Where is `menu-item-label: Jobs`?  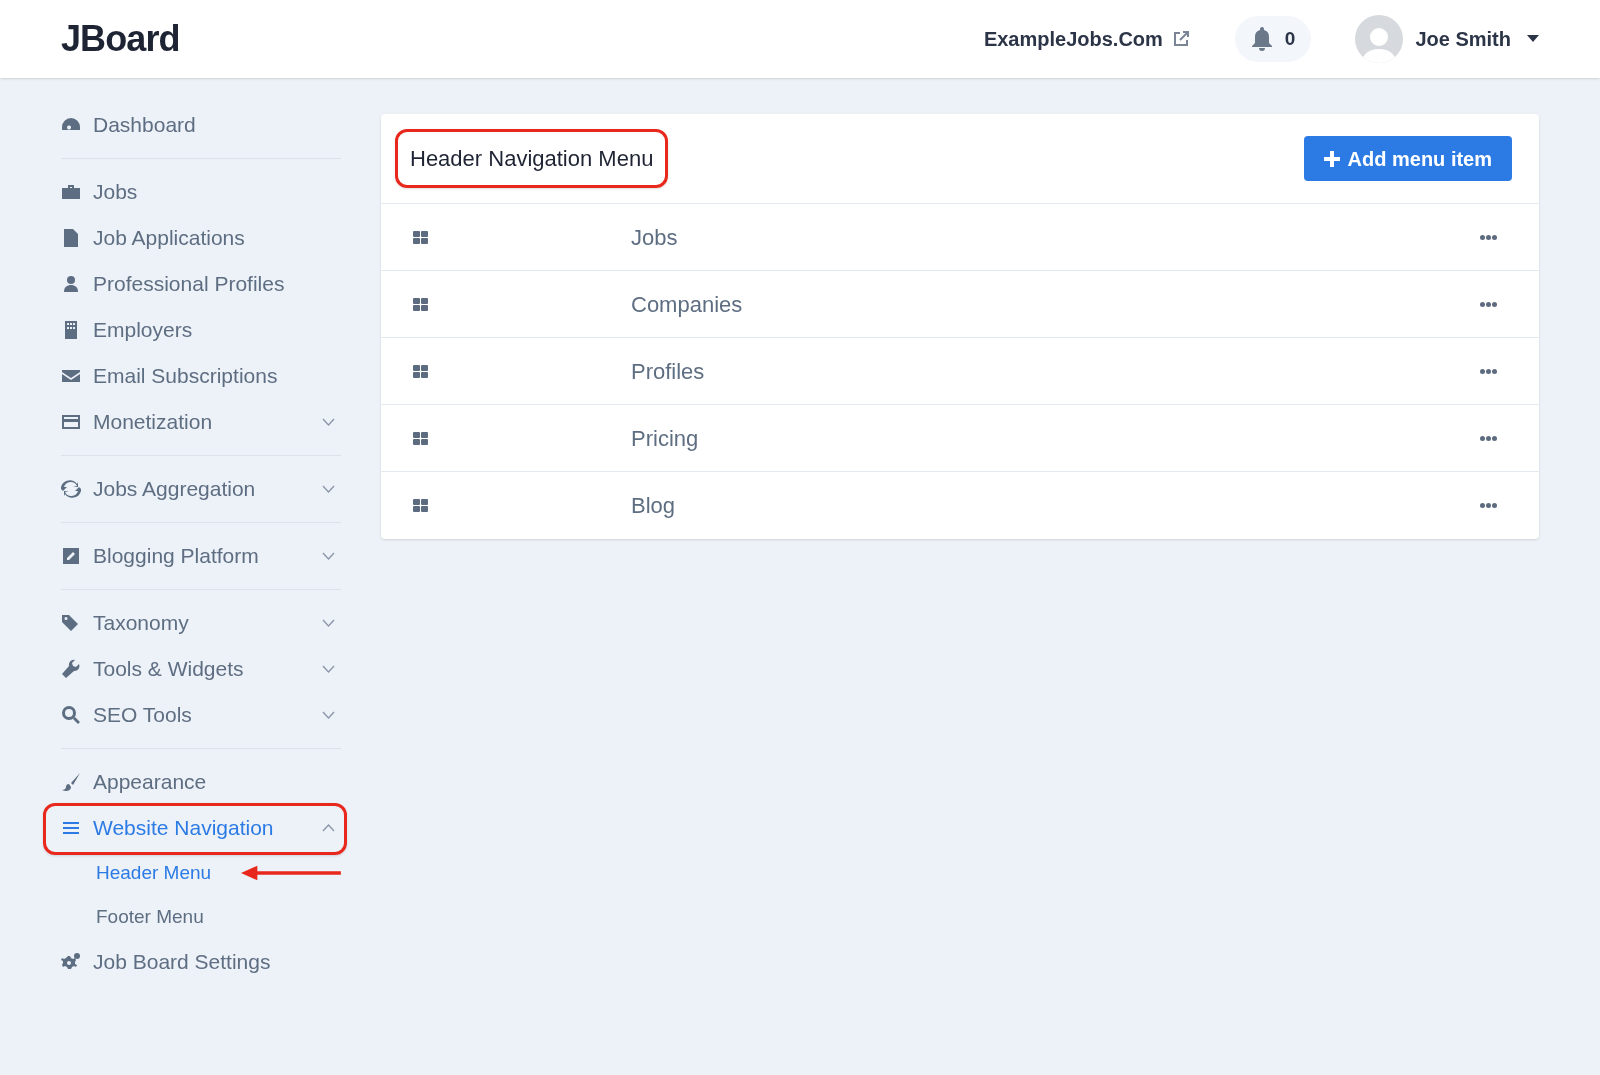
menu-item-label: Jobs is located at coordinates (654, 237).